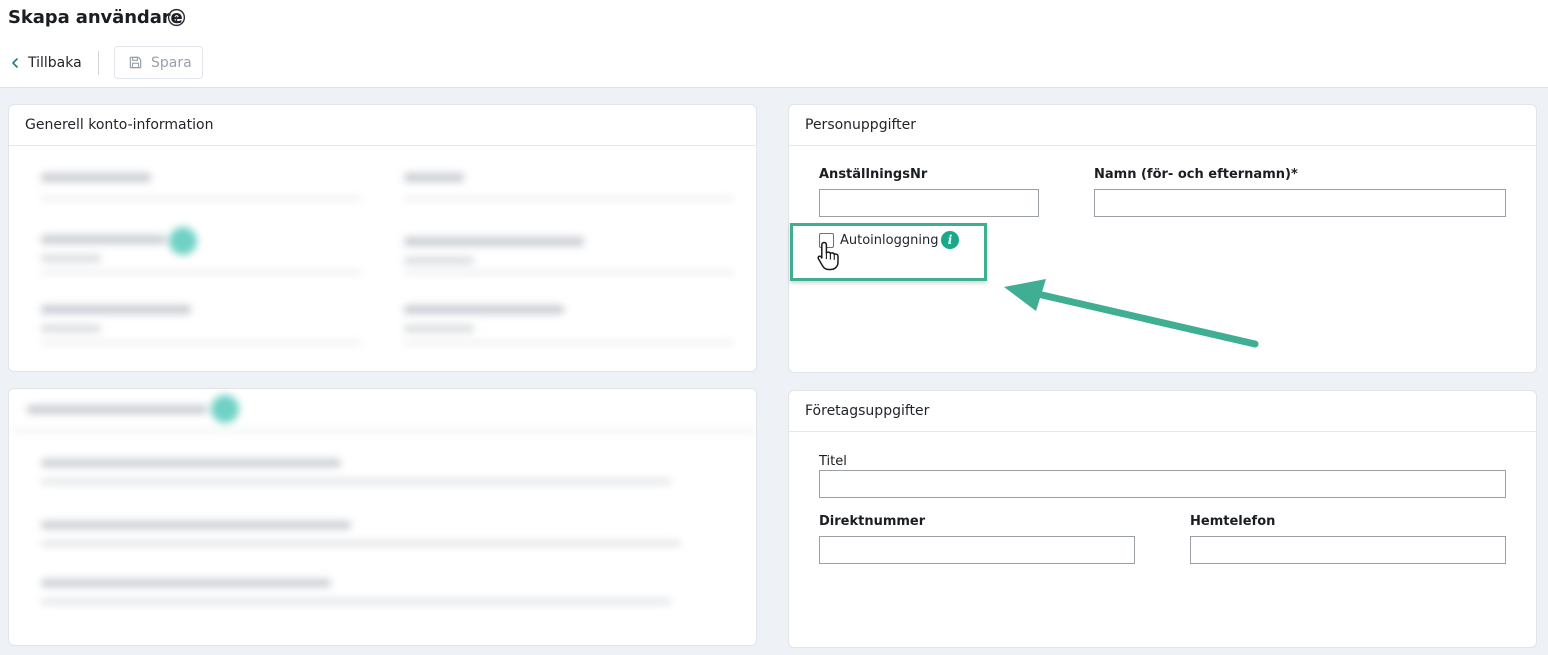 This screenshot has height=655, width=1548. Describe the element at coordinates (828, 256) in the screenshot. I see `hand-pointer-icon` at that location.